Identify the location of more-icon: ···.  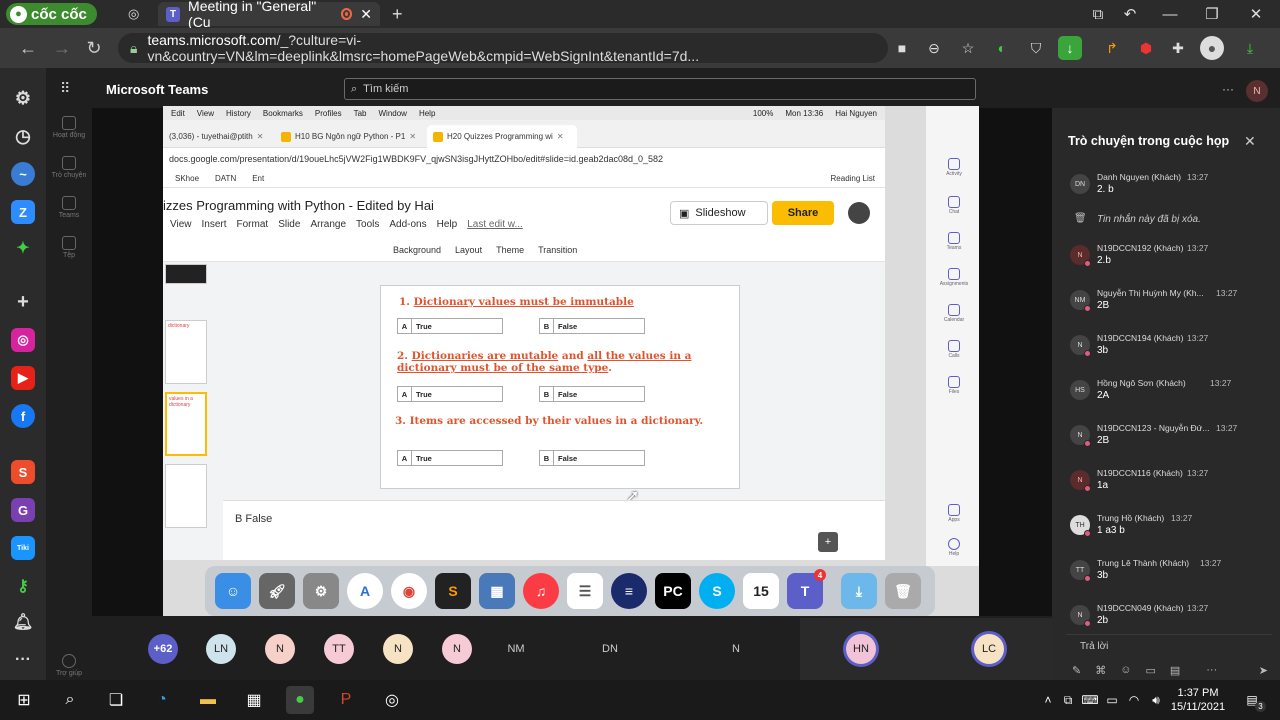
(23, 660).